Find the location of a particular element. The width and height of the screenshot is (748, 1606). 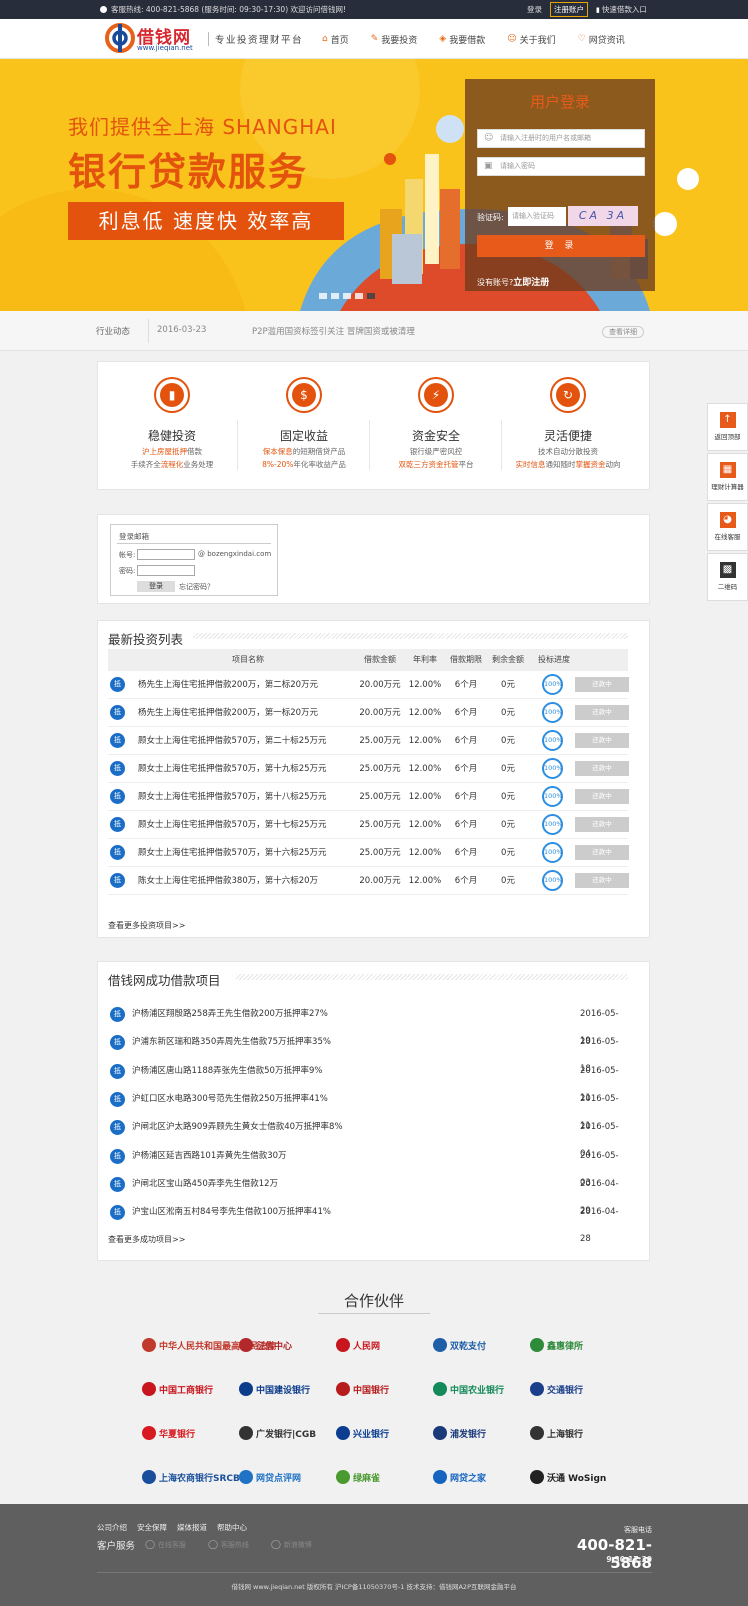

partner-logo: 上海农商银行SRCB is located at coordinates (191, 1477).